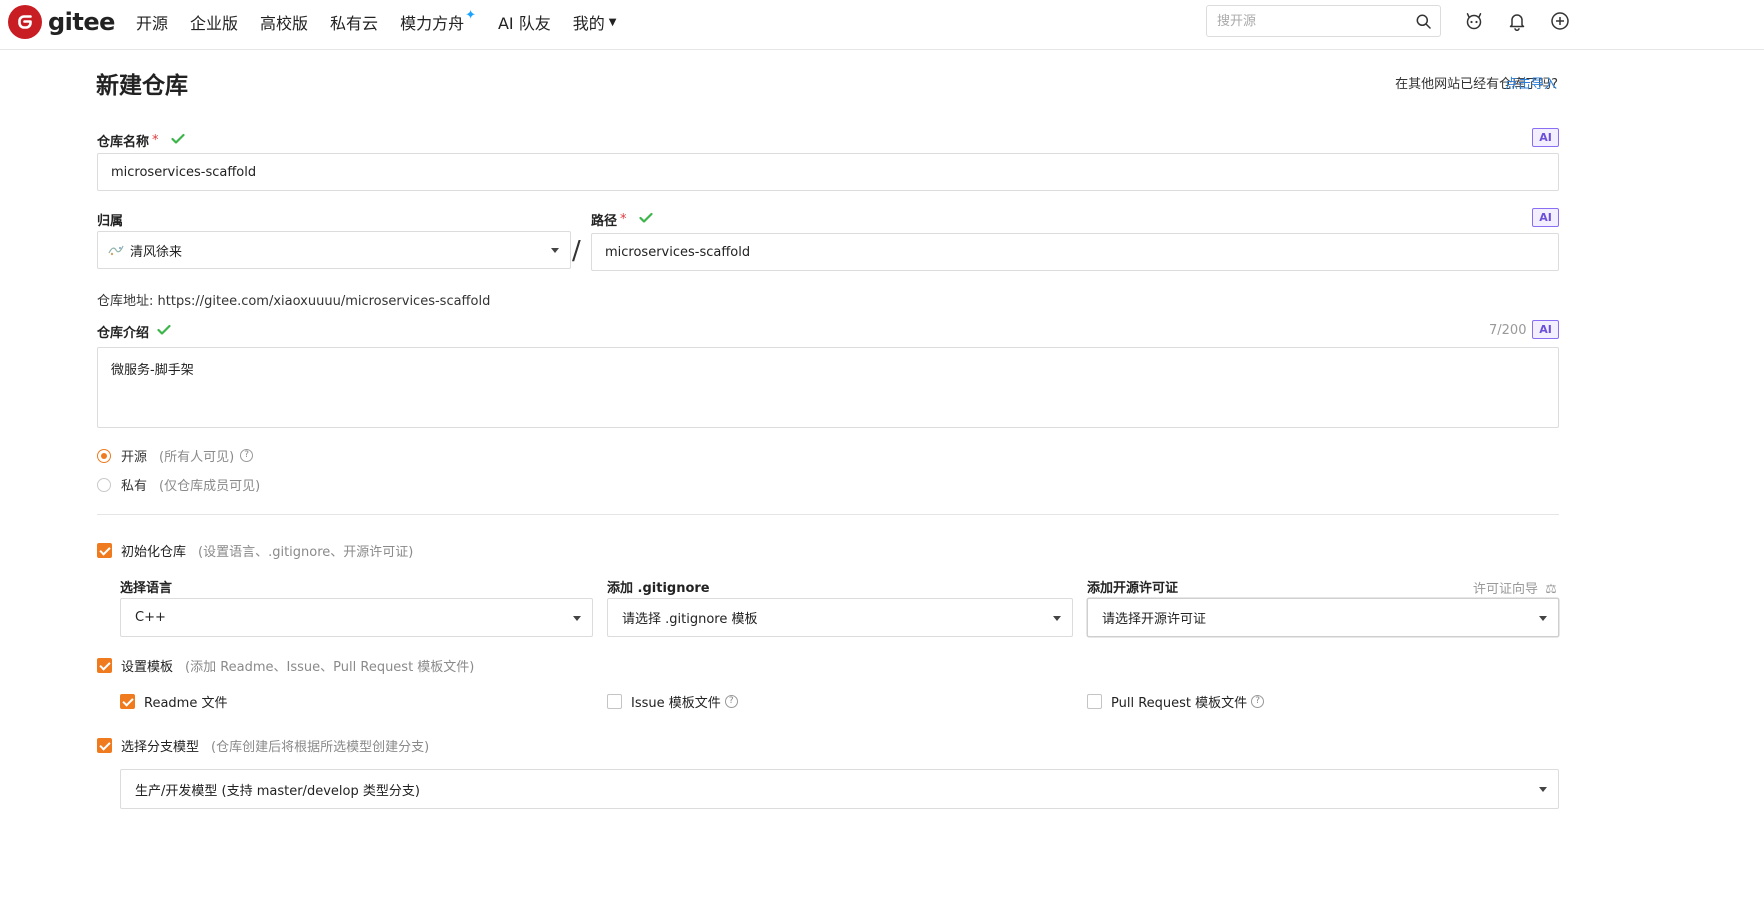 The width and height of the screenshot is (1764, 905). I want to click on public-hint: (所有人可见), so click(197, 457).